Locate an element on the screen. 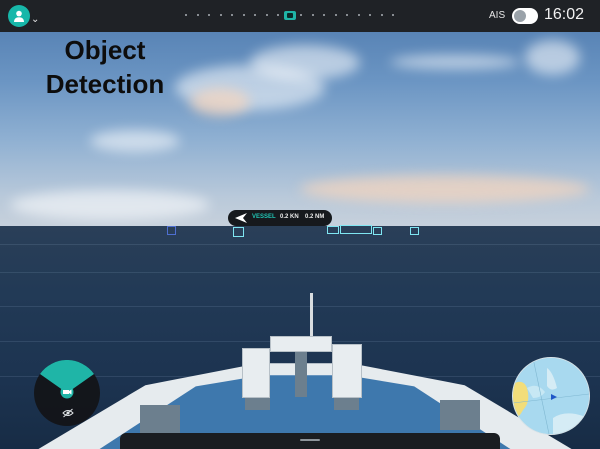 The image size is (600, 449). top-bar: ⌄ AIS 16:02 is located at coordinates (300, 16).